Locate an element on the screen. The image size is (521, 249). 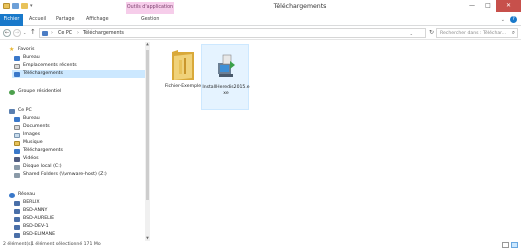
nav-ce-pc: Ce PC is located at coordinates (20, 111).